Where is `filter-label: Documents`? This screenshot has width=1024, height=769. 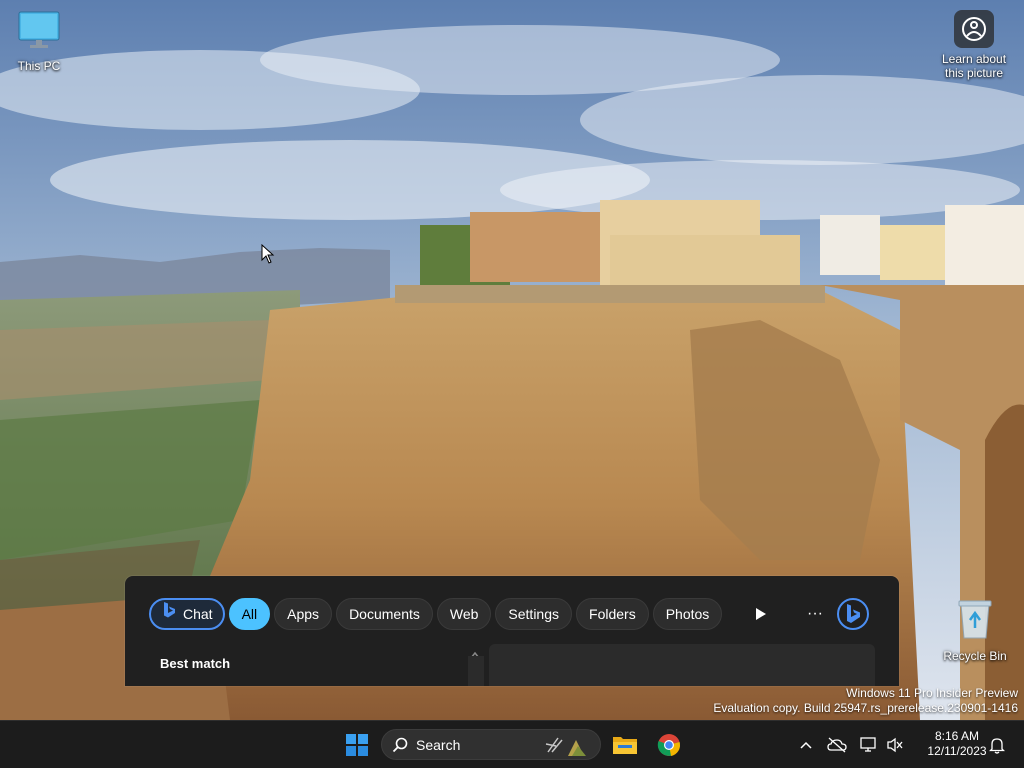 filter-label: Documents is located at coordinates (384, 614).